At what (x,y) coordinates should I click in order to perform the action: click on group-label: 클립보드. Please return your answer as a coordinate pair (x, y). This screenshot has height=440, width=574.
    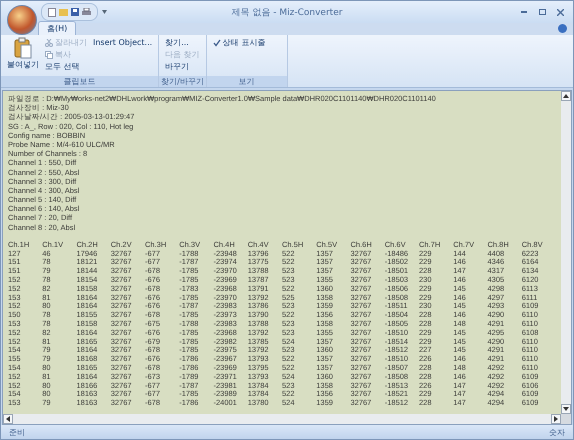
    Looking at the image, I should click on (79, 81).